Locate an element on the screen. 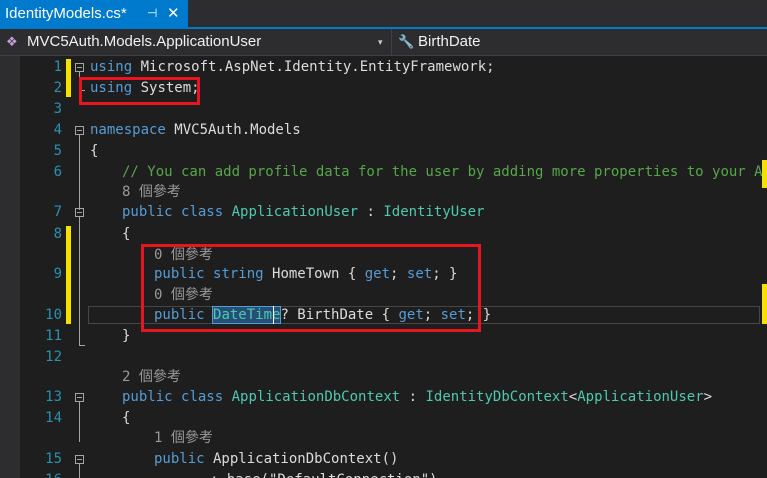 This screenshot has height=478, width=767. type-name: ApplicationDbContext is located at coordinates (316, 397).